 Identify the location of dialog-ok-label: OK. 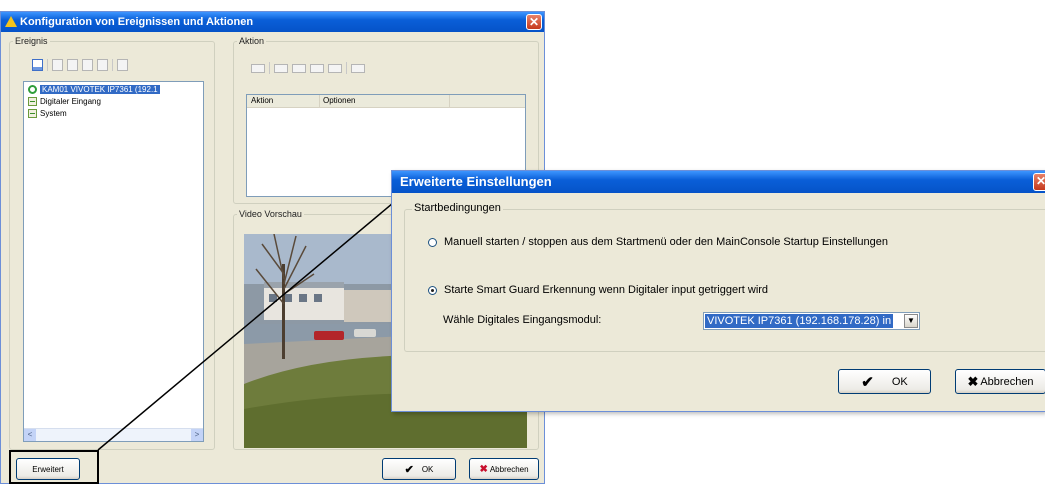
(899, 381).